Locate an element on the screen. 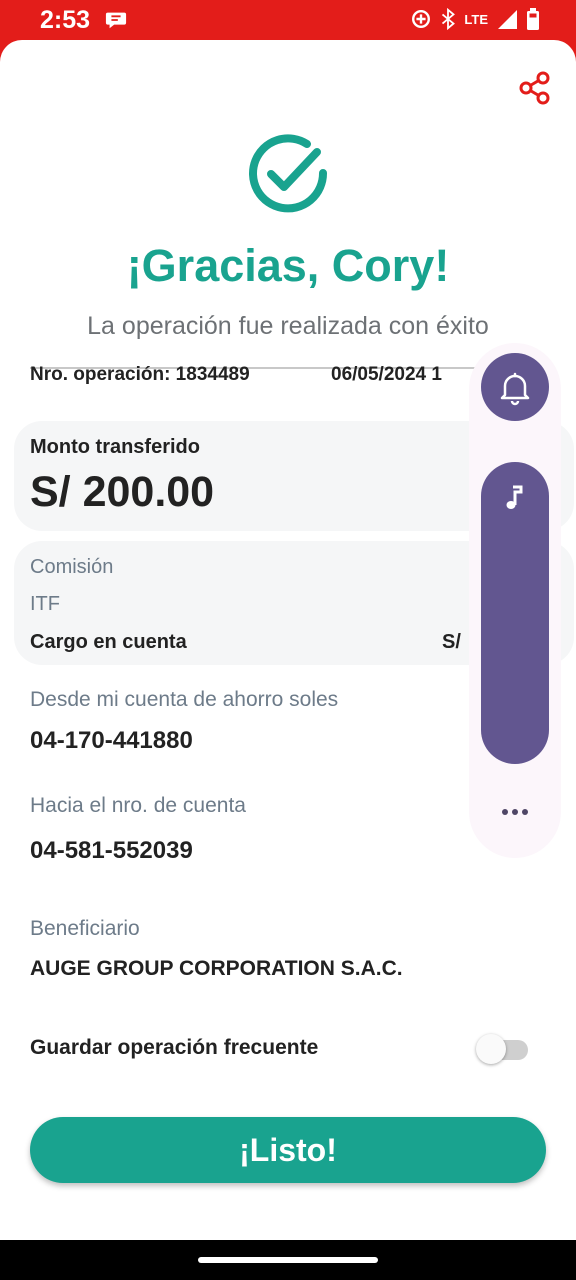  status-icons: LTE is located at coordinates (475, 19).